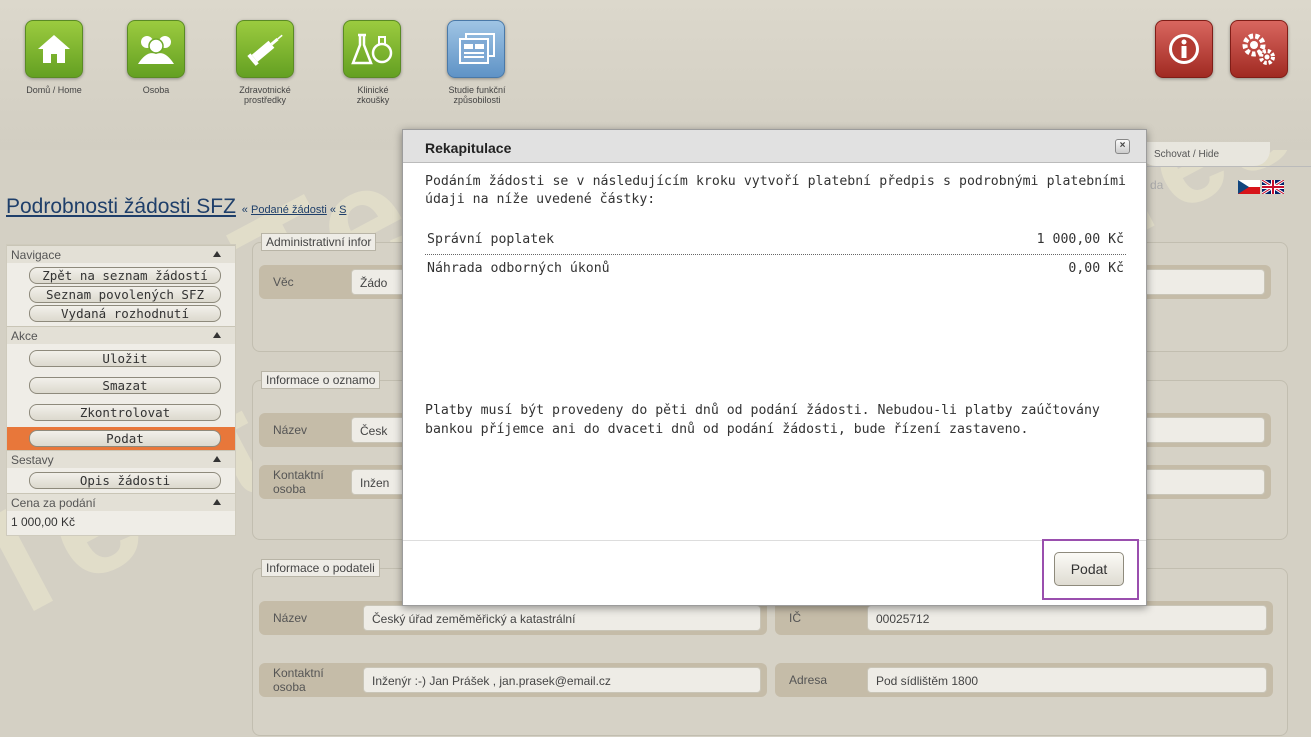  Describe the element at coordinates (1157, 185) in the screenshot. I see `user-text: da` at that location.